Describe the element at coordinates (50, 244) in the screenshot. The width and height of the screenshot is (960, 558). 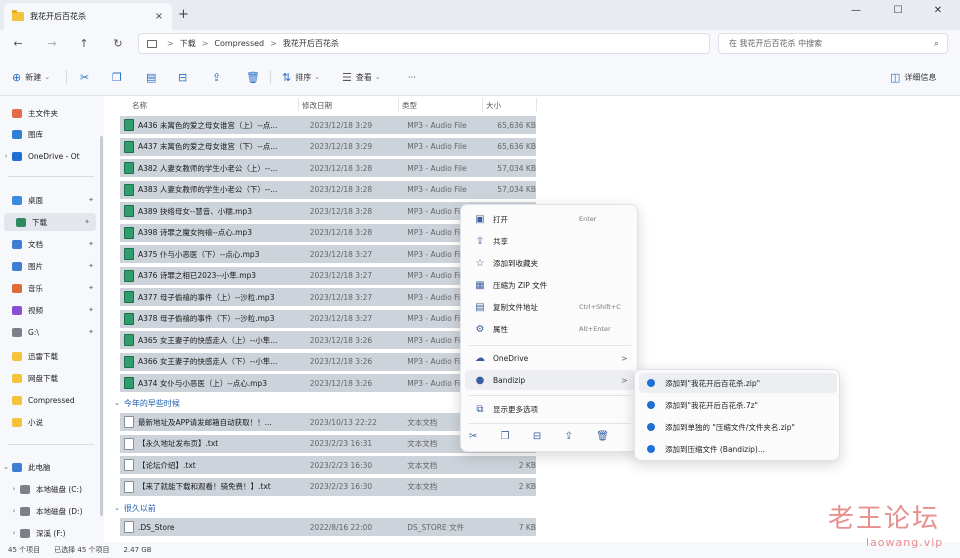
I see `sidebar-item-documents: 文档 ✦` at that location.